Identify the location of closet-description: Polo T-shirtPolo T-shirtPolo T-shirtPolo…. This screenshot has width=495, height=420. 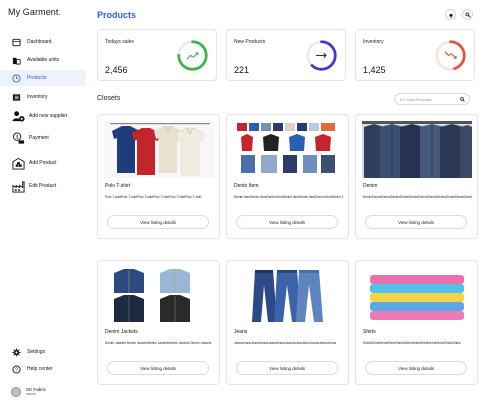
(153, 197).